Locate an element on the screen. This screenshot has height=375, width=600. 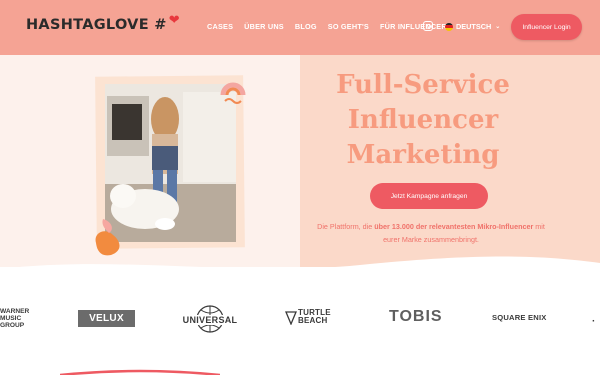
influencer-login-button: Influencer Login is located at coordinates (546, 27).